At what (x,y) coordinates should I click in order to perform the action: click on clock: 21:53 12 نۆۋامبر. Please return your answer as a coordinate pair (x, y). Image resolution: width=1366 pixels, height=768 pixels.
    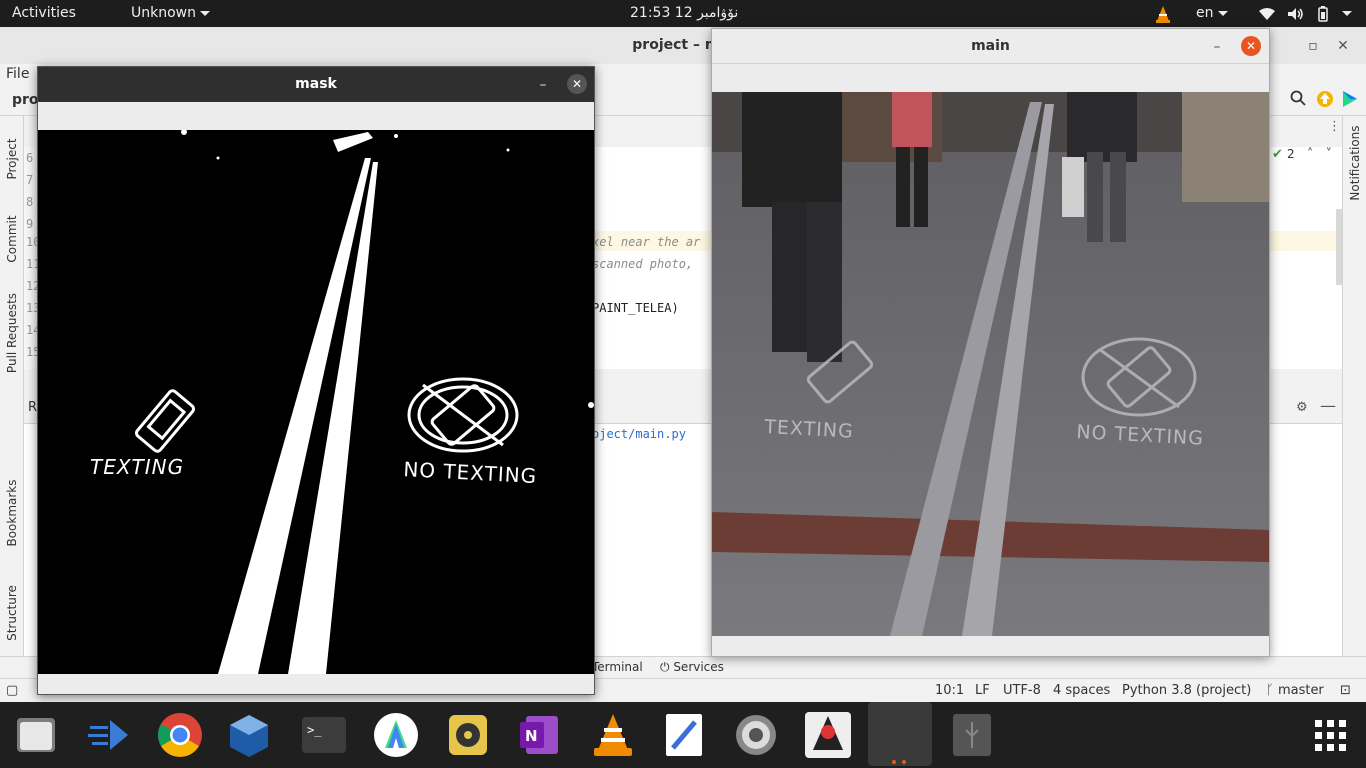
    Looking at the image, I should click on (684, 13).